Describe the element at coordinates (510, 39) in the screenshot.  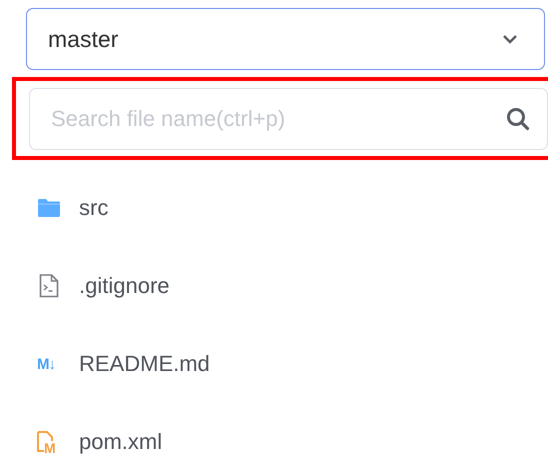
I see `chevron-down-icon` at that location.